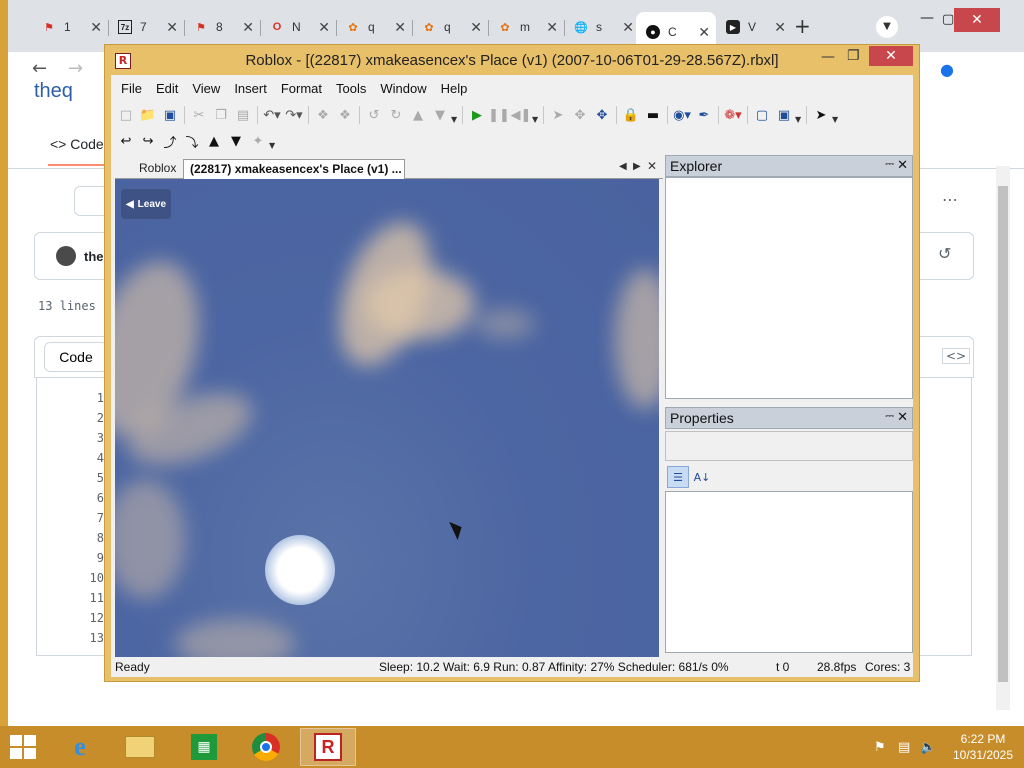 This screenshot has width=1024, height=768. Describe the element at coordinates (170, 141) in the screenshot. I see `tilt-up-icon: ⤴` at that location.